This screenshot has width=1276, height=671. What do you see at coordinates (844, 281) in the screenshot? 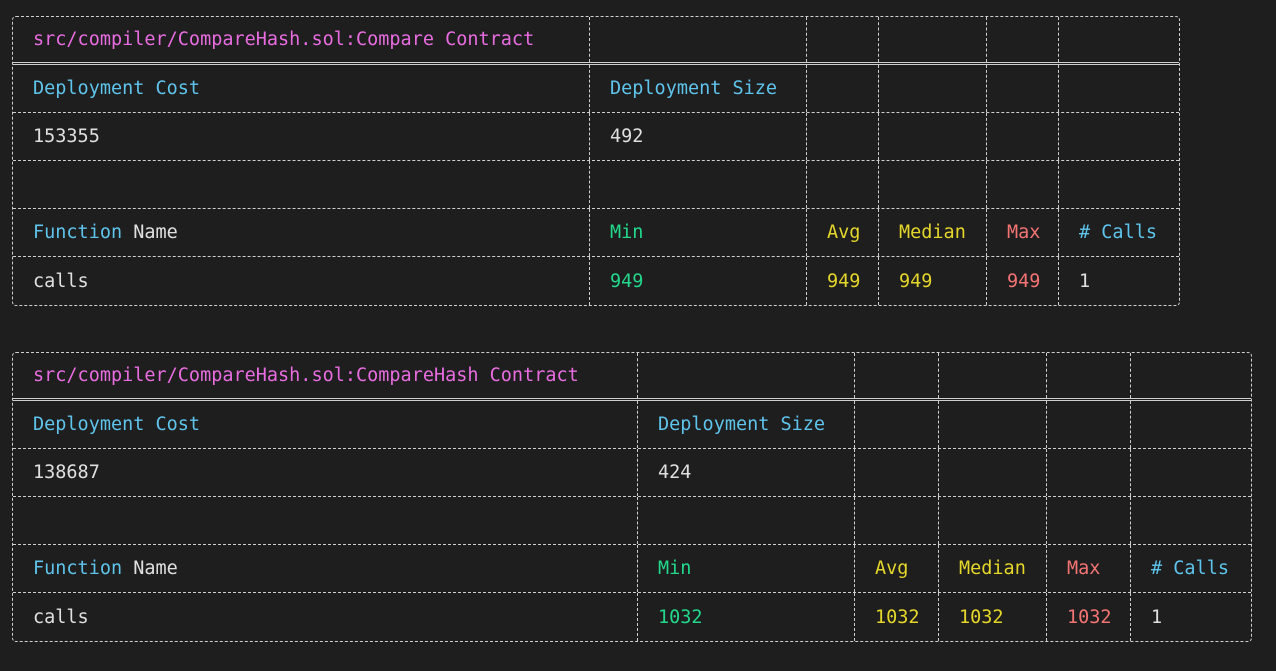
I see `avg-value: 949` at bounding box center [844, 281].